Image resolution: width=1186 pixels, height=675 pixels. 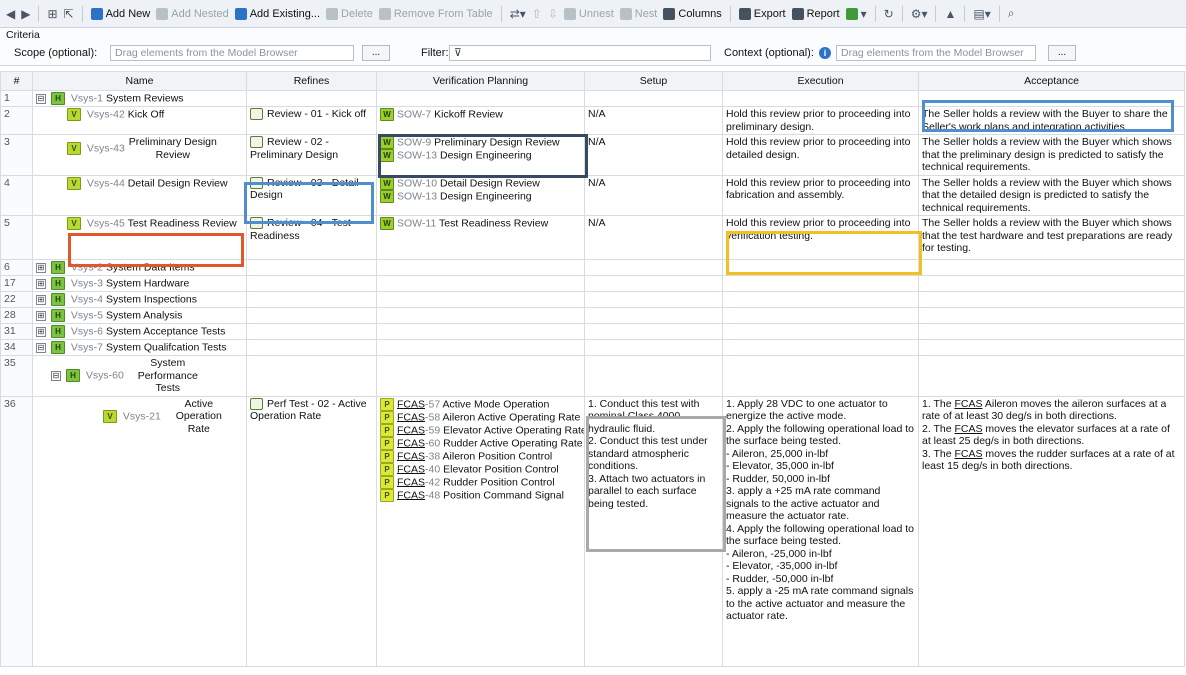 What do you see at coordinates (139, 267) in the screenshot?
I see `name-cell: ⊞ H Vsys-2 System Data Items` at bounding box center [139, 267].